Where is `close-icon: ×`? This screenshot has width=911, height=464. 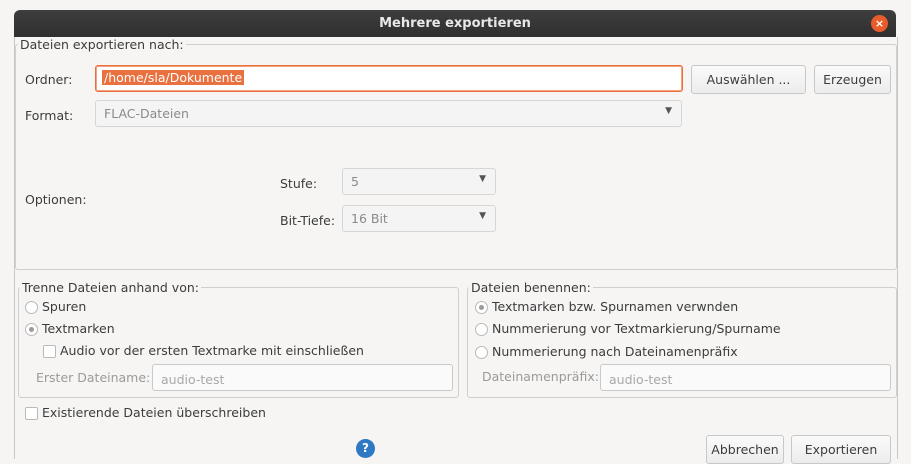
close-icon: × is located at coordinates (879, 23).